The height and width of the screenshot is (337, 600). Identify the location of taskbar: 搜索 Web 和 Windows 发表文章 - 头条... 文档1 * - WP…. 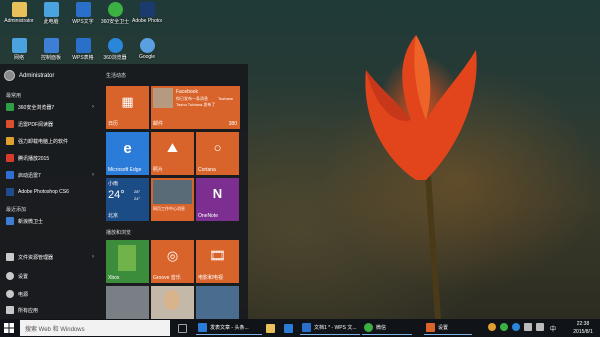
(300, 328).